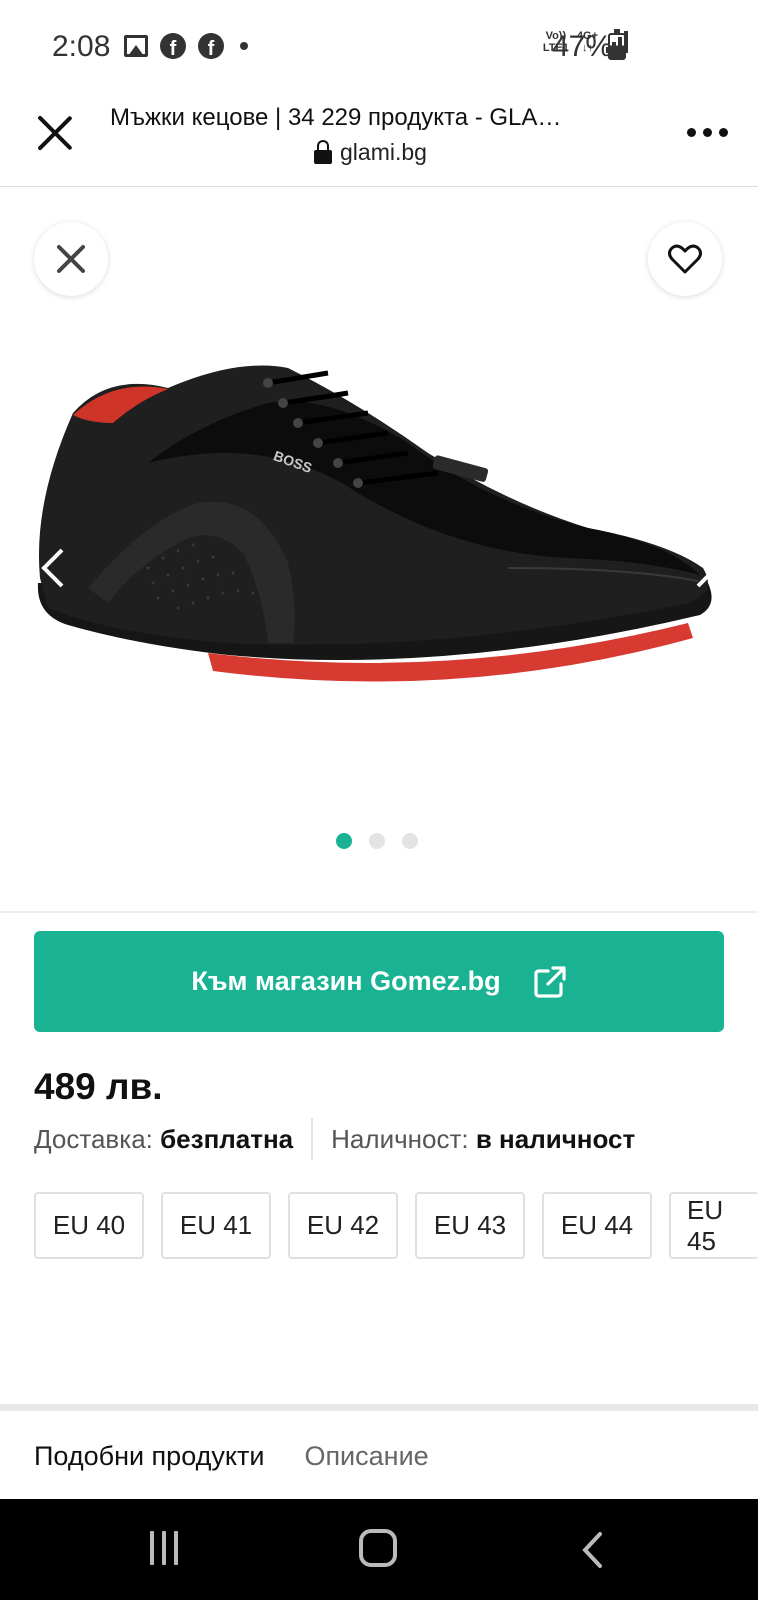 Image resolution: width=758 pixels, height=1600 pixels. I want to click on close-gallery-button, so click(71, 259).